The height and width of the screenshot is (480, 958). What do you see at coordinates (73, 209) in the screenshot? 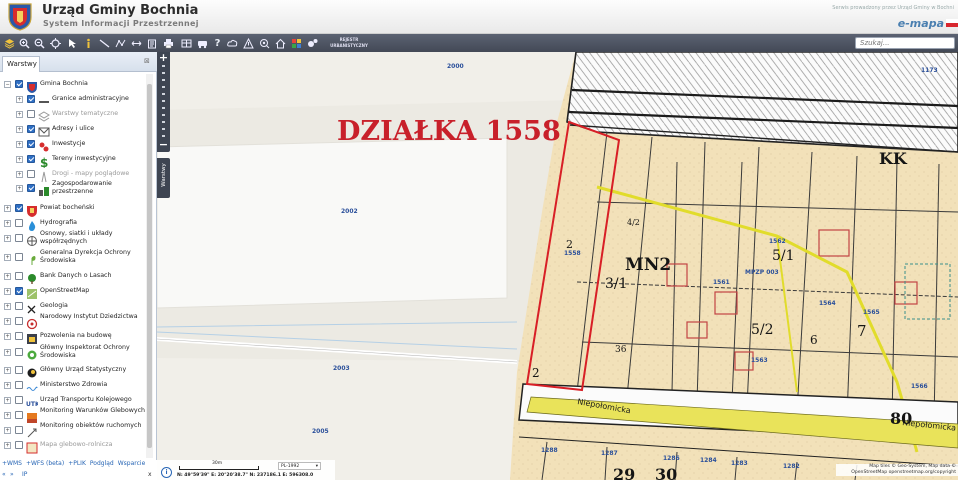
I see `layer-row: + Powiat bocheński` at bounding box center [73, 209].